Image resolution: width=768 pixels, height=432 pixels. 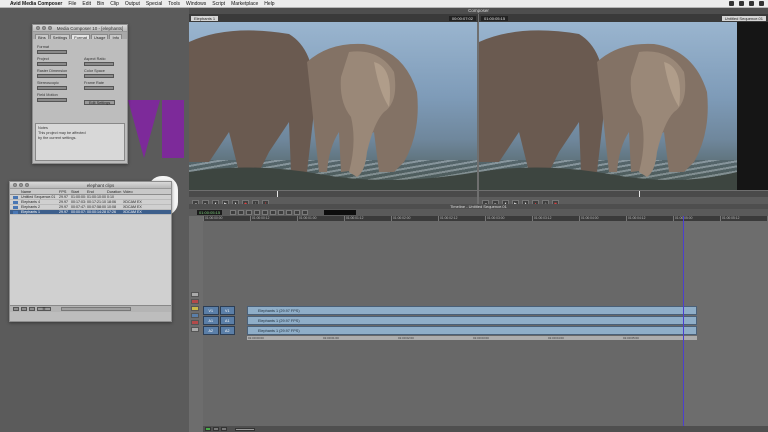 What do you see at coordinates (43, 128) in the screenshot?
I see `info-line: Notes` at bounding box center [43, 128].